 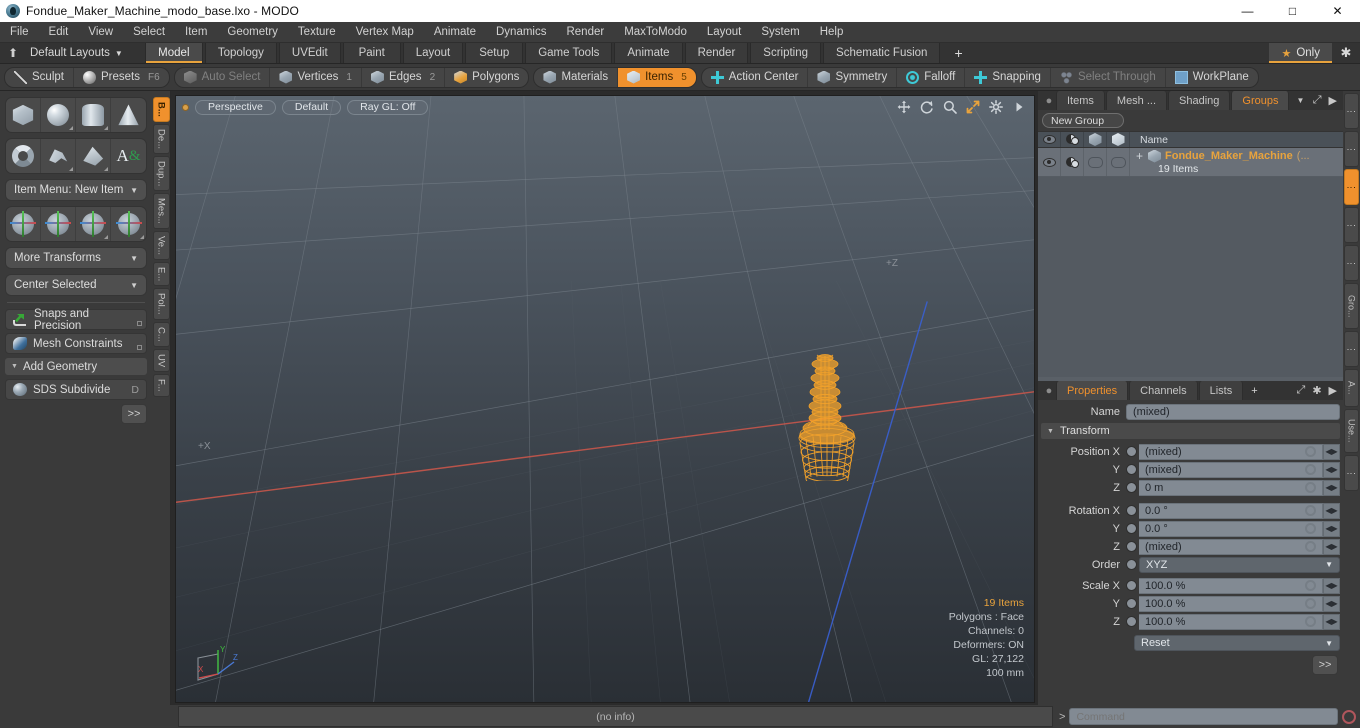 I want to click on cylinder-primitive-button, so click(x=93, y=115).